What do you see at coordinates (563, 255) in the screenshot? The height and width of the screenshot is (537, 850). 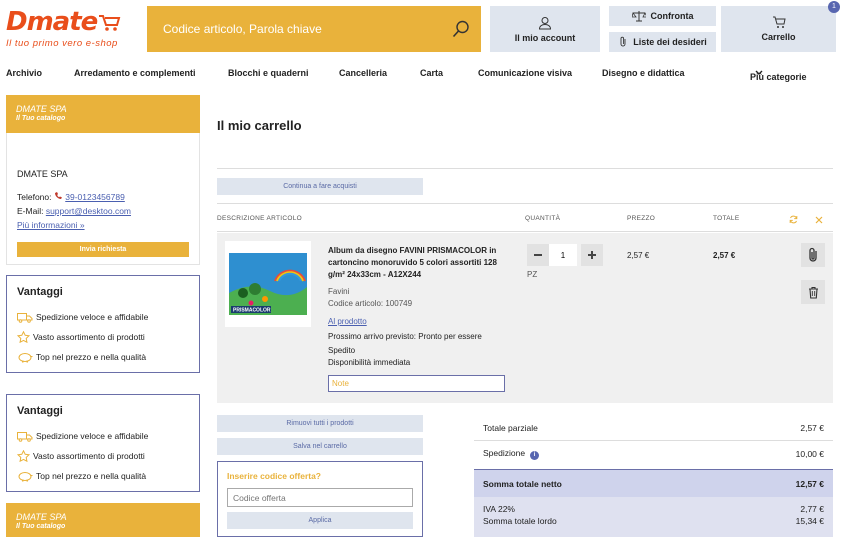 I see `quantity-input` at bounding box center [563, 255].